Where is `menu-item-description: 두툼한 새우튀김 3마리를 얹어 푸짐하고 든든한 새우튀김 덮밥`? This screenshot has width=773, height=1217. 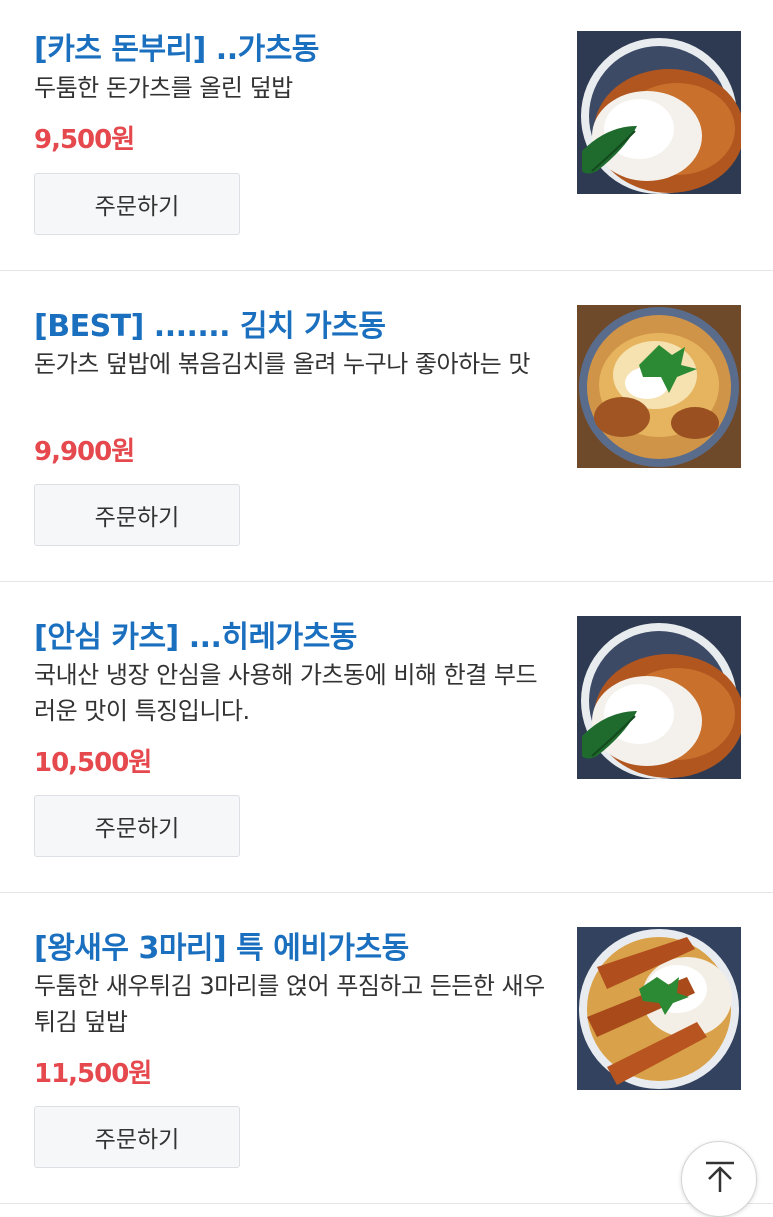 menu-item-description: 두툼한 새우튀김 3마리를 얹어 푸짐하고 든든한 새우튀김 덮밥 is located at coordinates (289, 1004).